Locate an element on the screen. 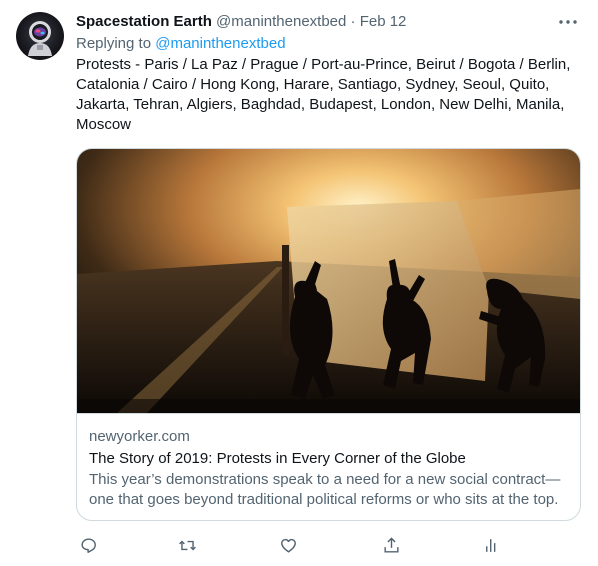 The width and height of the screenshot is (598, 566). card-domain: newyorker.com is located at coordinates (139, 436).